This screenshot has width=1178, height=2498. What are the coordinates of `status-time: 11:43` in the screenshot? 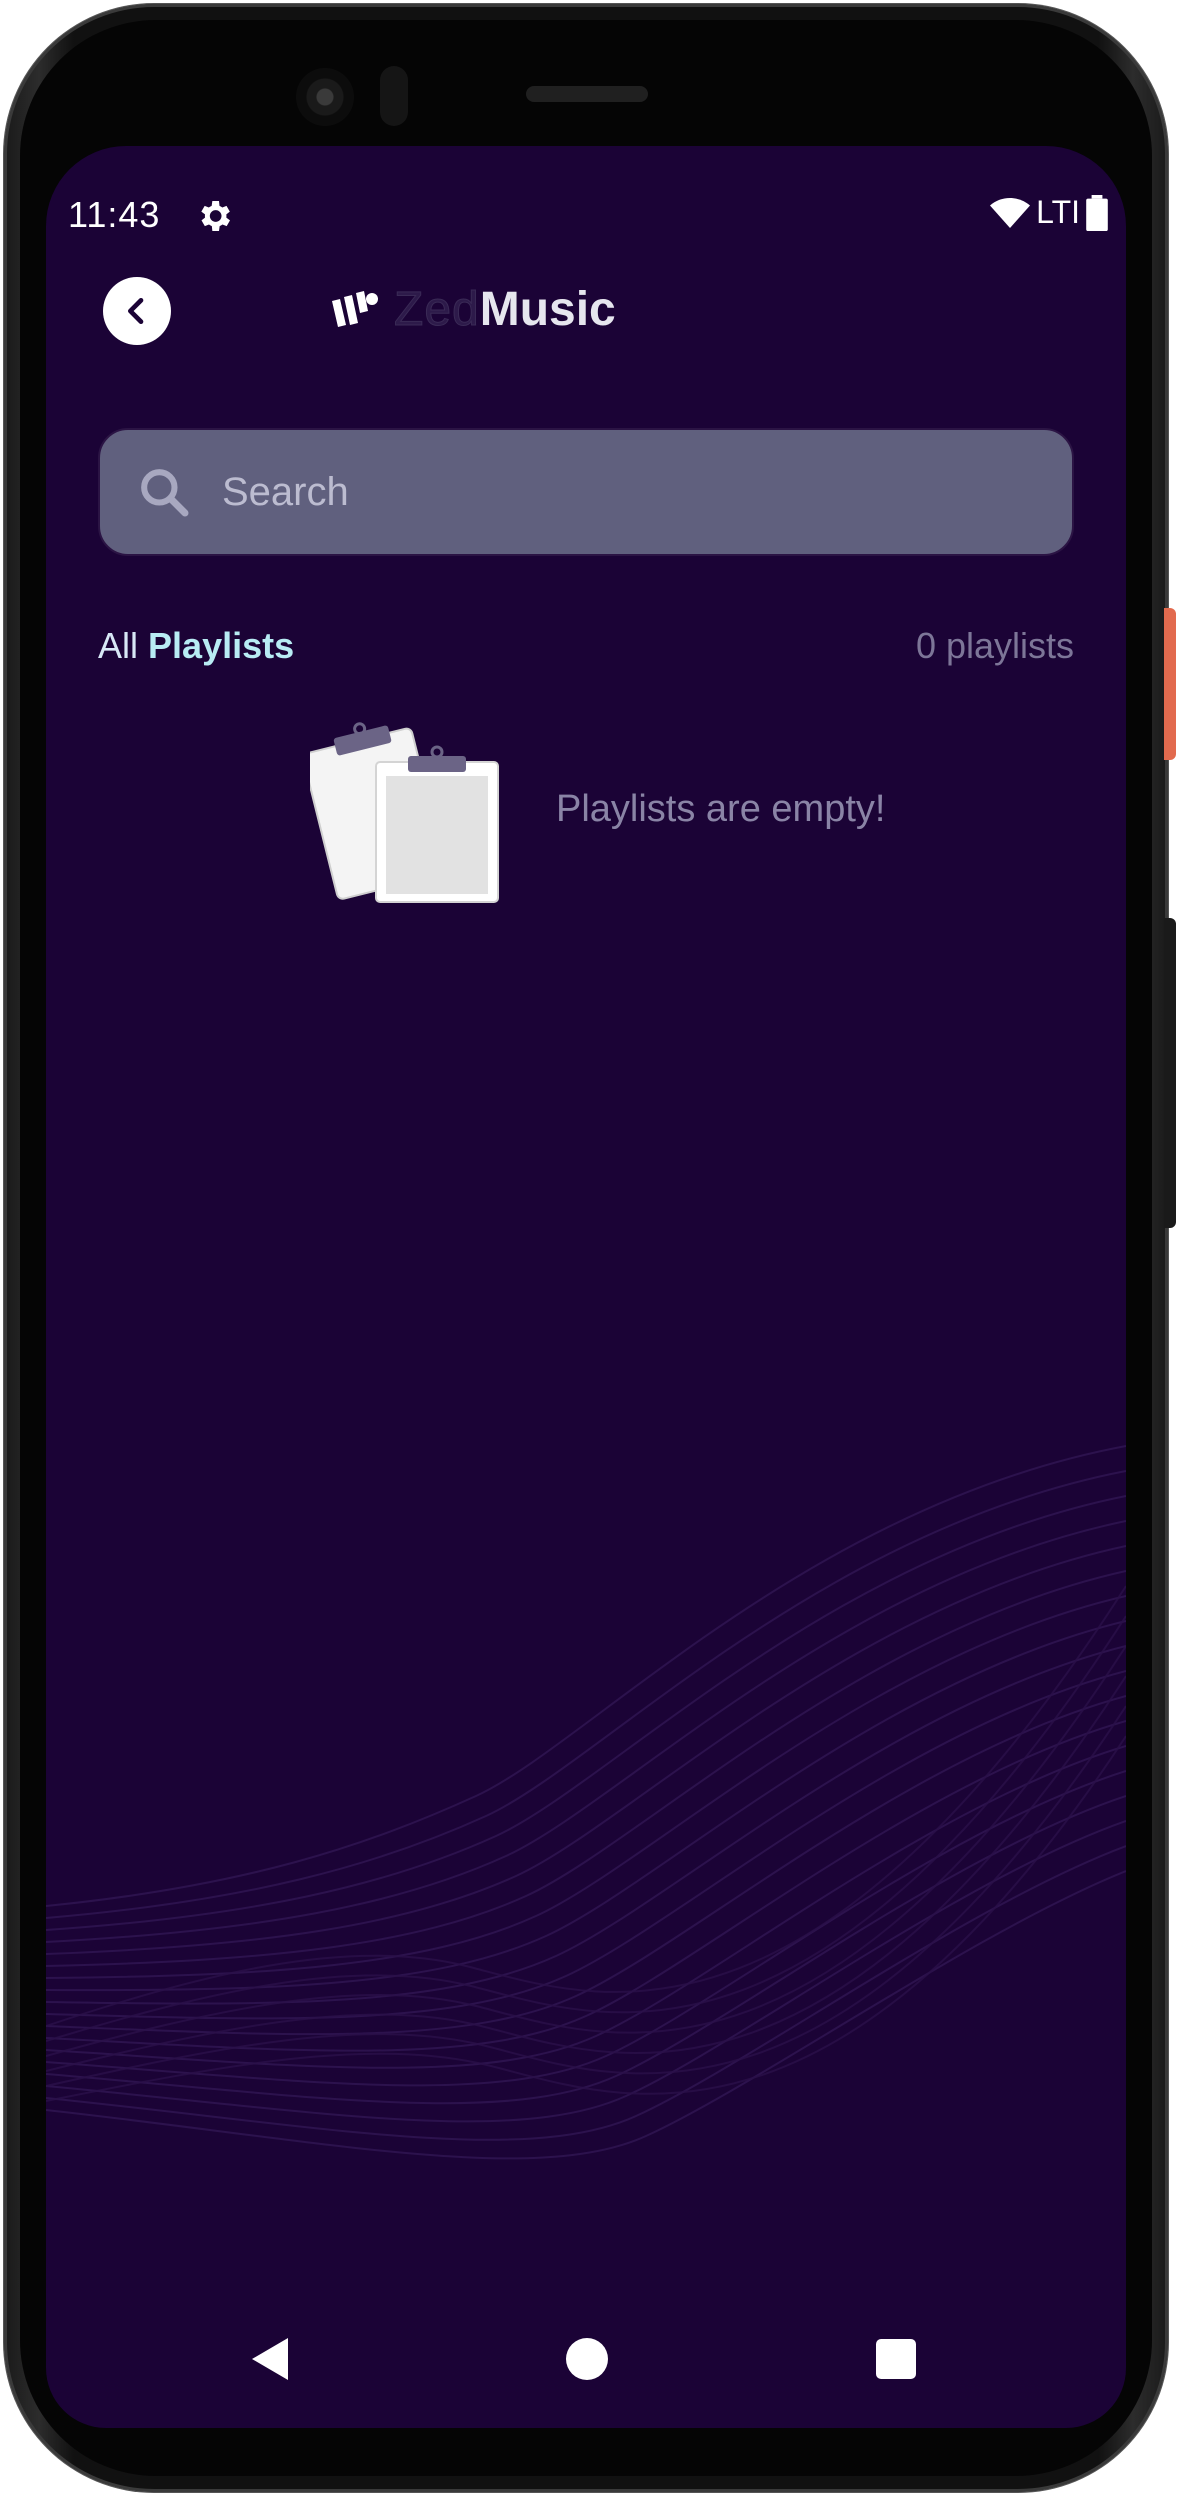 It's located at (114, 214).